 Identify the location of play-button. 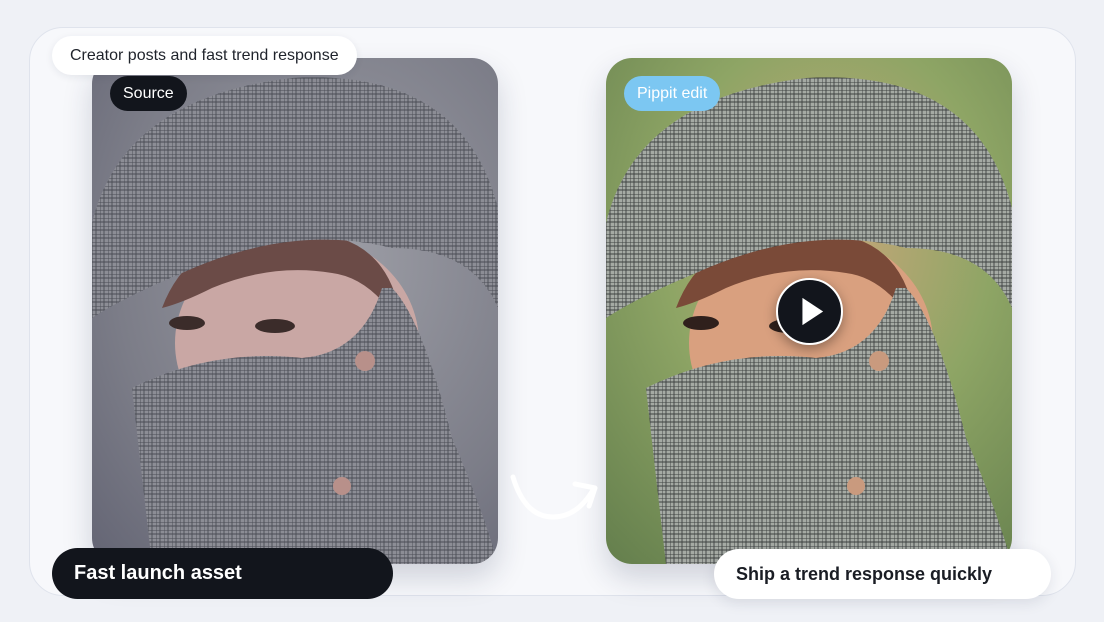
(809, 311).